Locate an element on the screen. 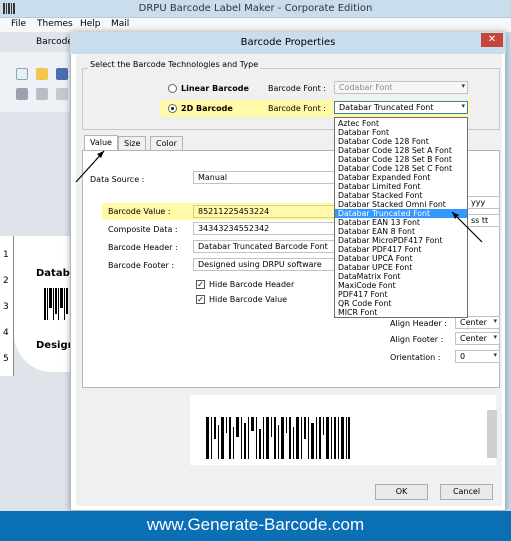 This screenshot has height=541, width=511. barcode-footer-label: Barcode Footer : is located at coordinates (141, 265).